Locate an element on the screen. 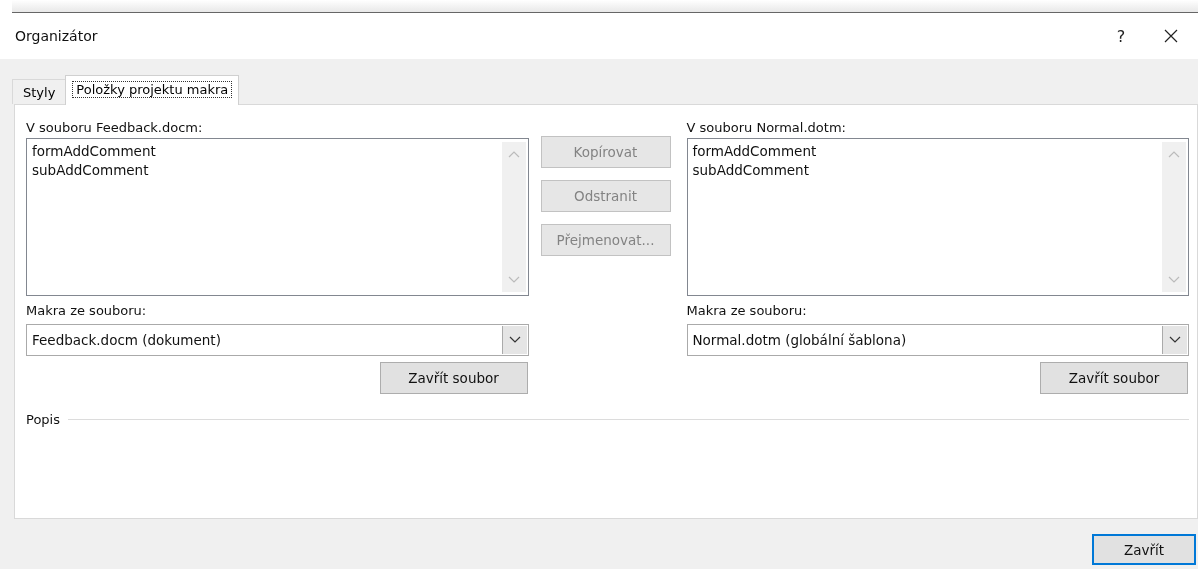  list-label: V souboru Feedback.docm: is located at coordinates (115, 128).